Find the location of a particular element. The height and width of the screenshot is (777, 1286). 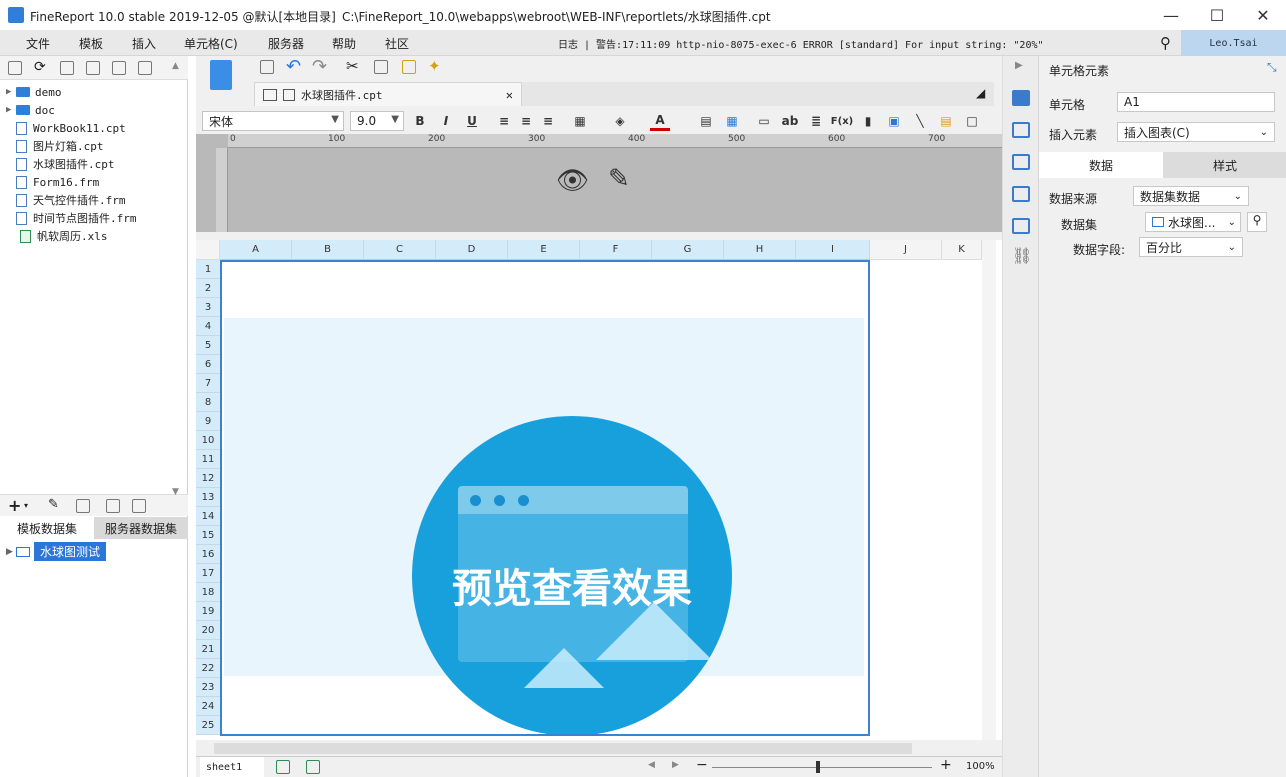

row-header: 20 is located at coordinates (208, 630).